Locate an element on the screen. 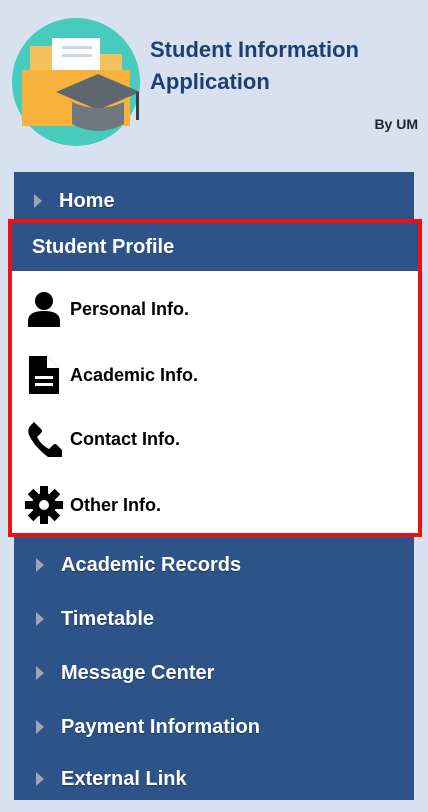 Image resolution: width=428 pixels, height=812 pixels. profile-item-other-info: Other Info. is located at coordinates (215, 505).